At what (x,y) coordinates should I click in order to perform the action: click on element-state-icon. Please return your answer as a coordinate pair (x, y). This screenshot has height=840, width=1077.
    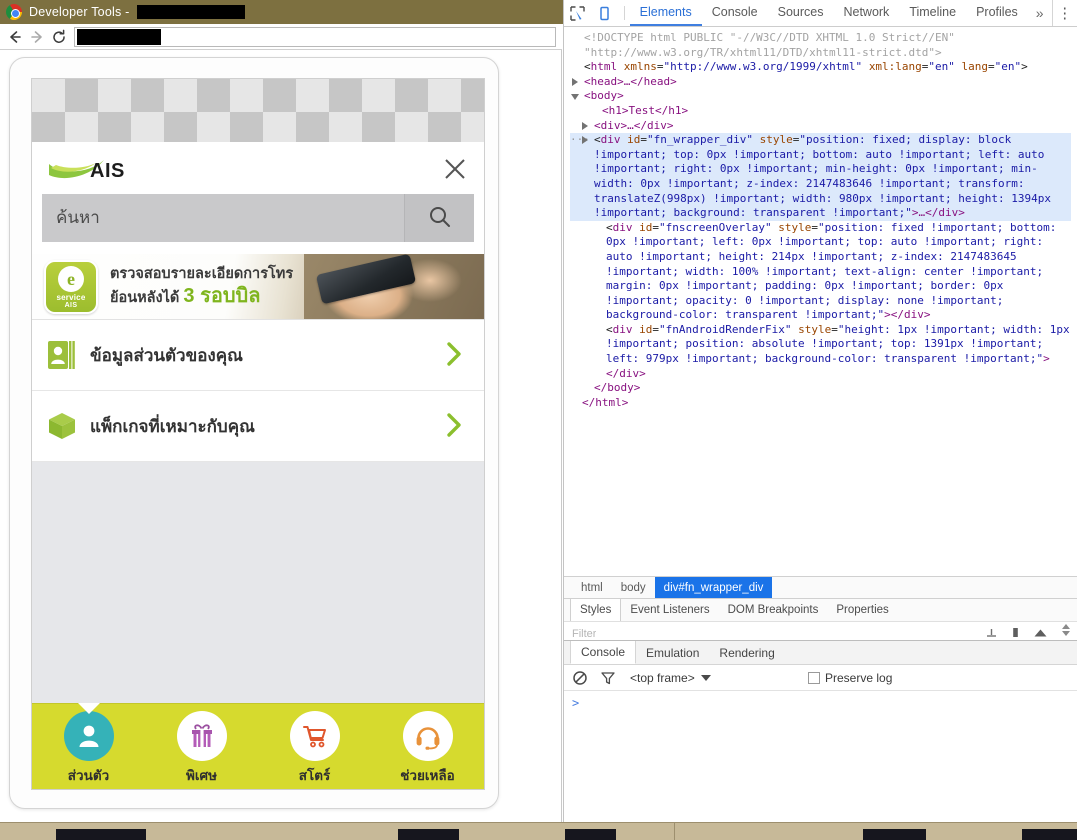
    Looking at the image, I should click on (1015, 633).